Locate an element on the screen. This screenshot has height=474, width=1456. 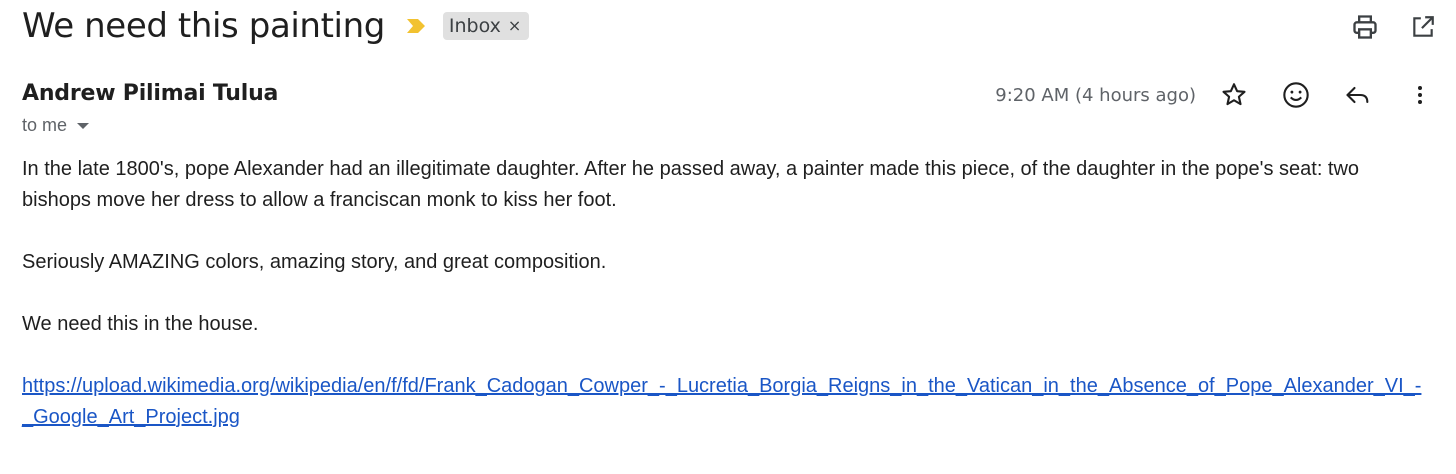
print-button is located at coordinates (1365, 27).